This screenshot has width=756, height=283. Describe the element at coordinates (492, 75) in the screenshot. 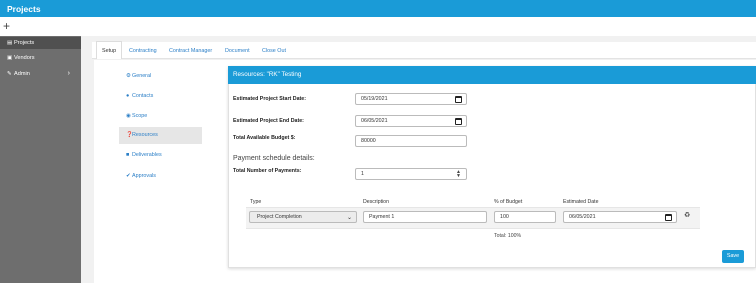

I see `card-header: Resources: "RK" Testing` at that location.